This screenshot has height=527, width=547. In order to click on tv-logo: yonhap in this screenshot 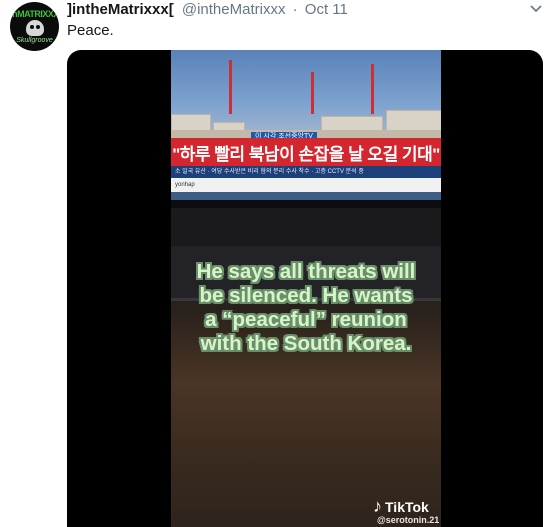, I will do `click(306, 185)`.